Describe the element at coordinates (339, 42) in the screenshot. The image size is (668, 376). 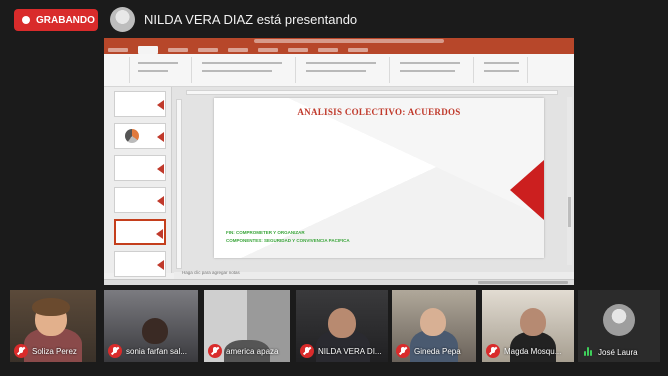
I see `powerpoint-title-bar` at that location.